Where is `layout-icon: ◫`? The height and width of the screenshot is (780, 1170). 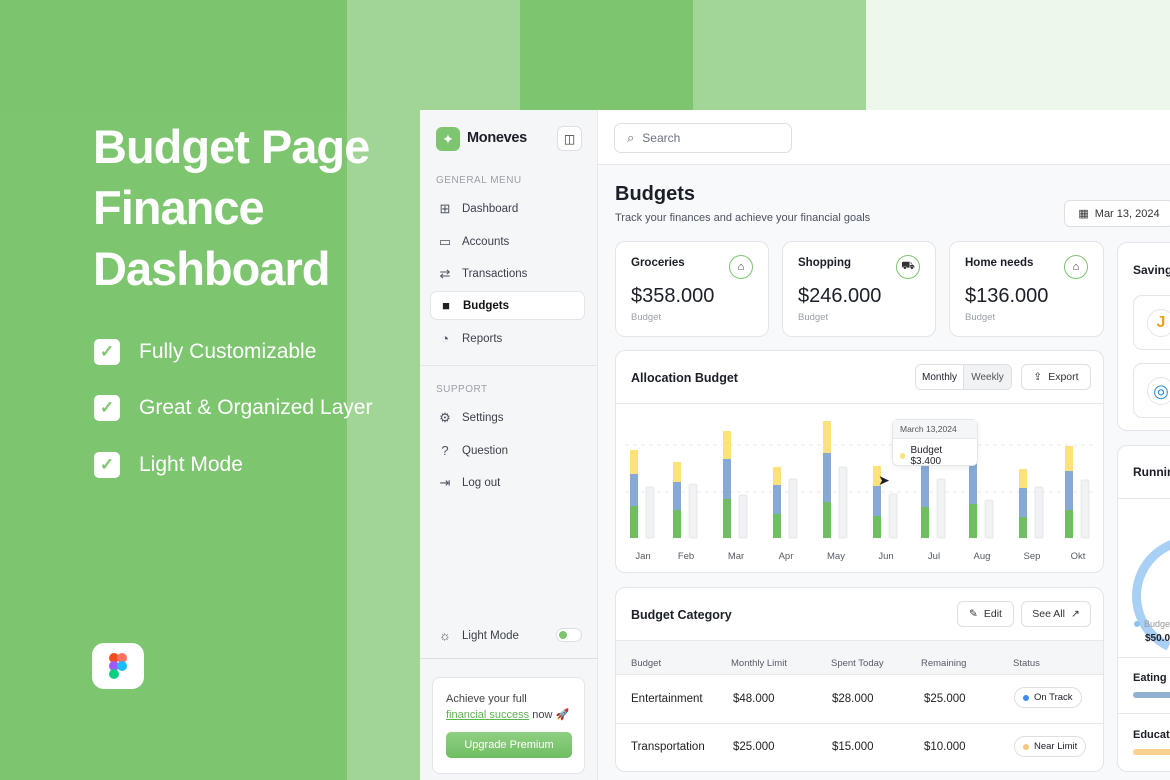
layout-icon: ◫ is located at coordinates (569, 138).